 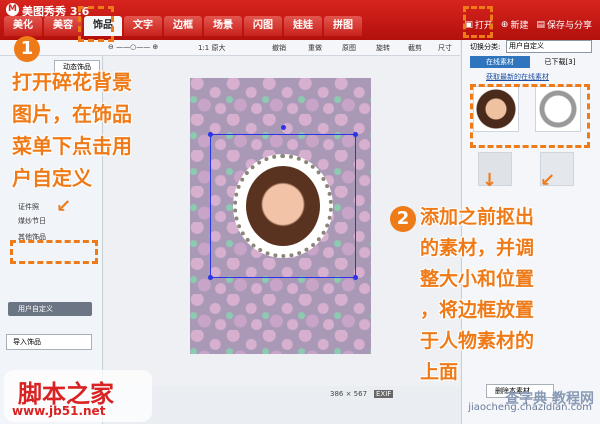 I want to click on tab-online-materials: 在线素材, so click(x=500, y=62).